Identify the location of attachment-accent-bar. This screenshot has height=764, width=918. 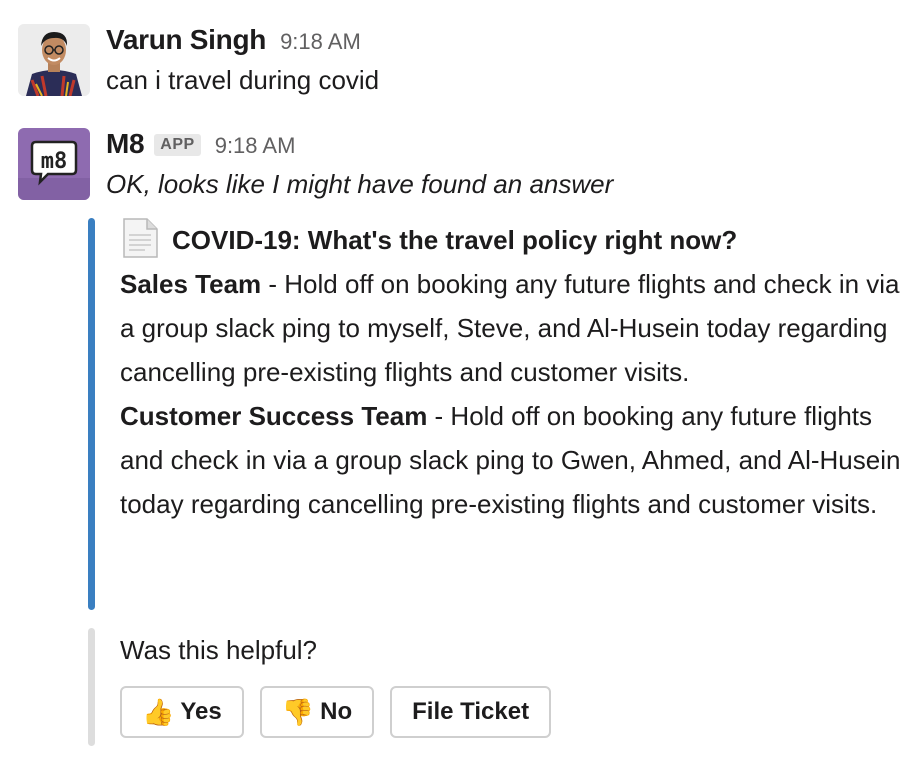
(91, 414).